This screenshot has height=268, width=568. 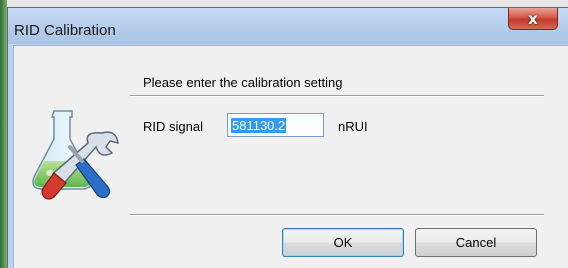 What do you see at coordinates (343, 242) in the screenshot?
I see `ok-button: OK` at bounding box center [343, 242].